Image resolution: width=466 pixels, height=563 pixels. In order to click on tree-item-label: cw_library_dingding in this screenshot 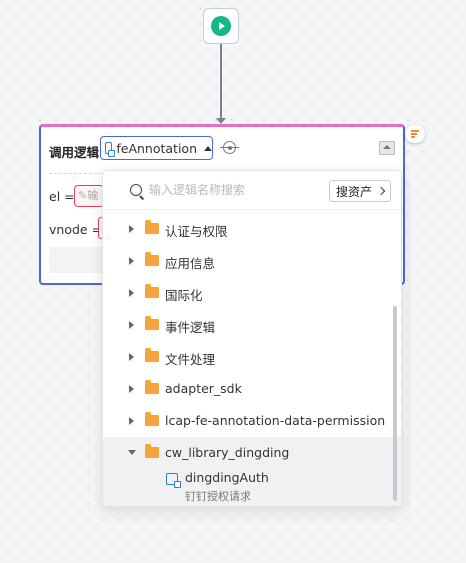, I will do `click(227, 452)`.